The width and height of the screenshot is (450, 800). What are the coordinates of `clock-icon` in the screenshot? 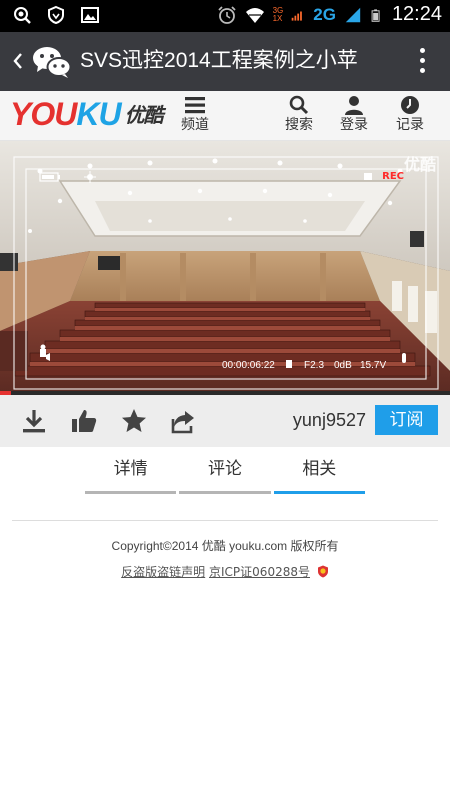 It's located at (410, 105).